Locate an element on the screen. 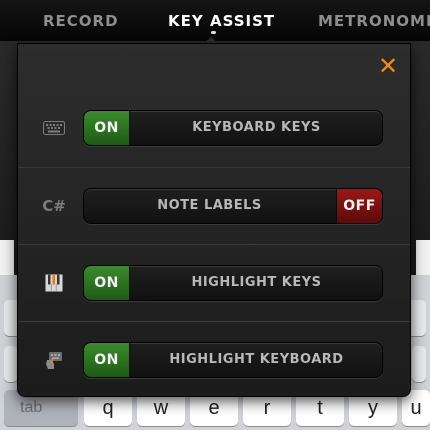 The width and height of the screenshot is (430, 430). highlight-keyboard-toggle: ON HIGHLIGHT KEYBOARD is located at coordinates (233, 360).